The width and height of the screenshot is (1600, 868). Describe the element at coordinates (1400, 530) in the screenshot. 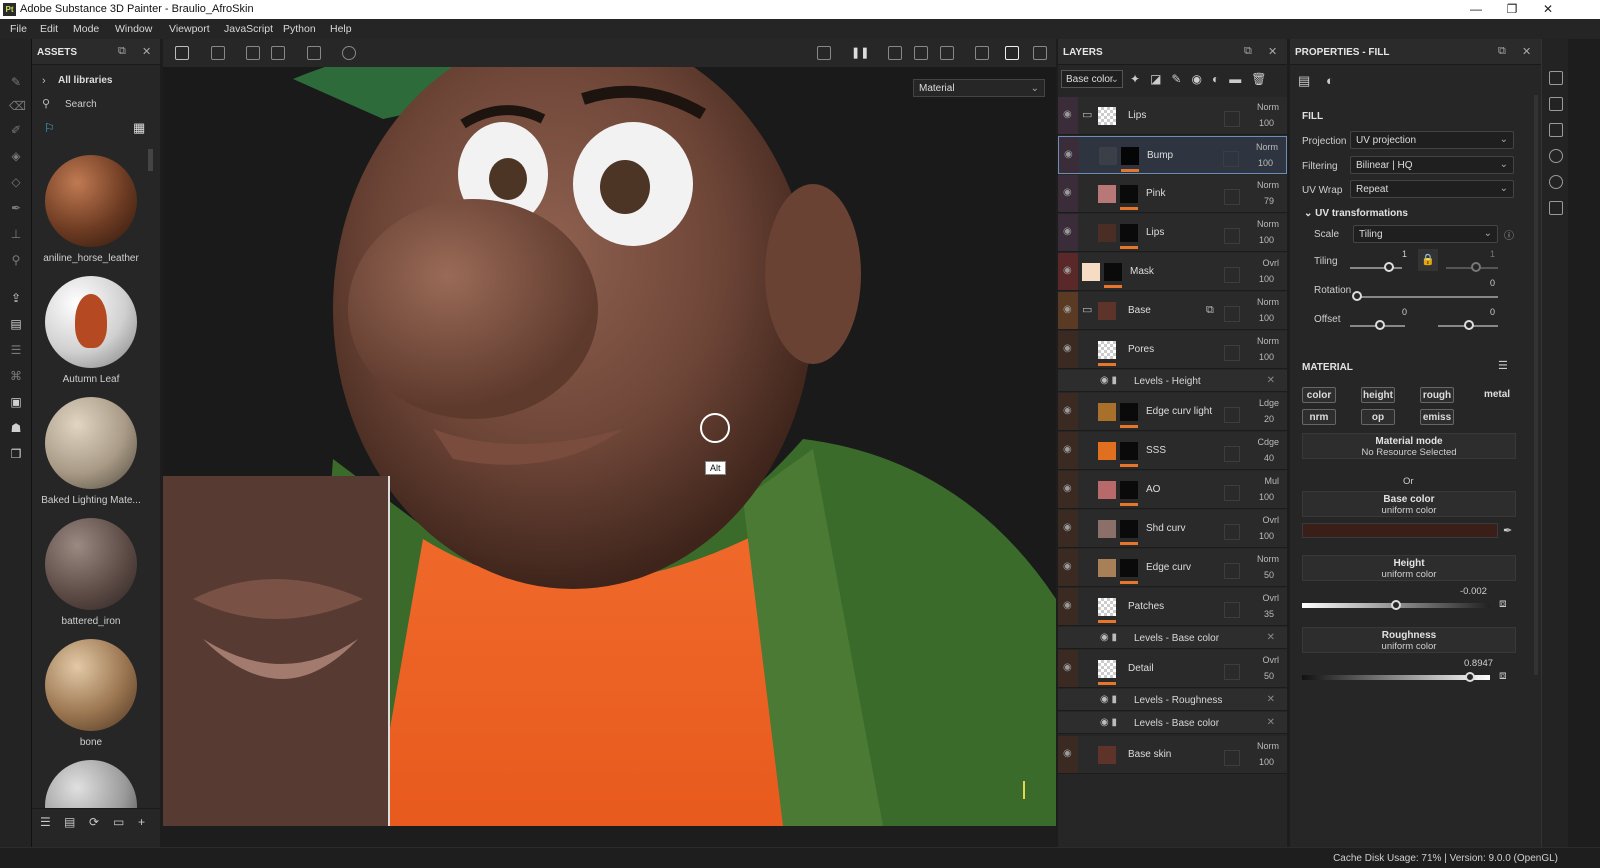

I see `base-color-swatch` at that location.